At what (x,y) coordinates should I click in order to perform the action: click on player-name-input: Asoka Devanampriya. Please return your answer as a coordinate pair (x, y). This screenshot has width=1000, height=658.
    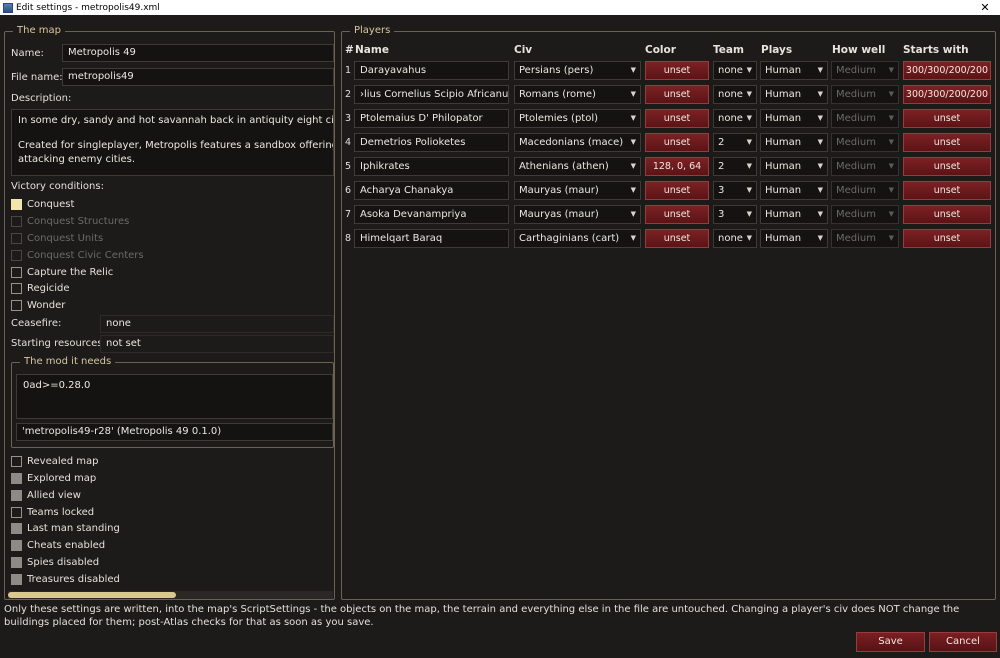
    Looking at the image, I should click on (431, 214).